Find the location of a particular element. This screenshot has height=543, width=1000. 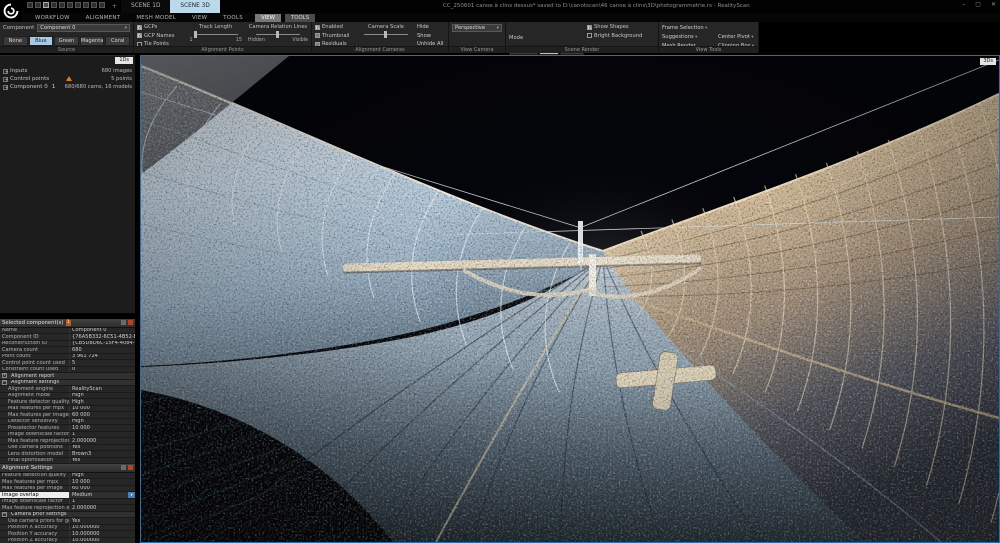

checkbox: Show Shapes is located at coordinates (614, 27).